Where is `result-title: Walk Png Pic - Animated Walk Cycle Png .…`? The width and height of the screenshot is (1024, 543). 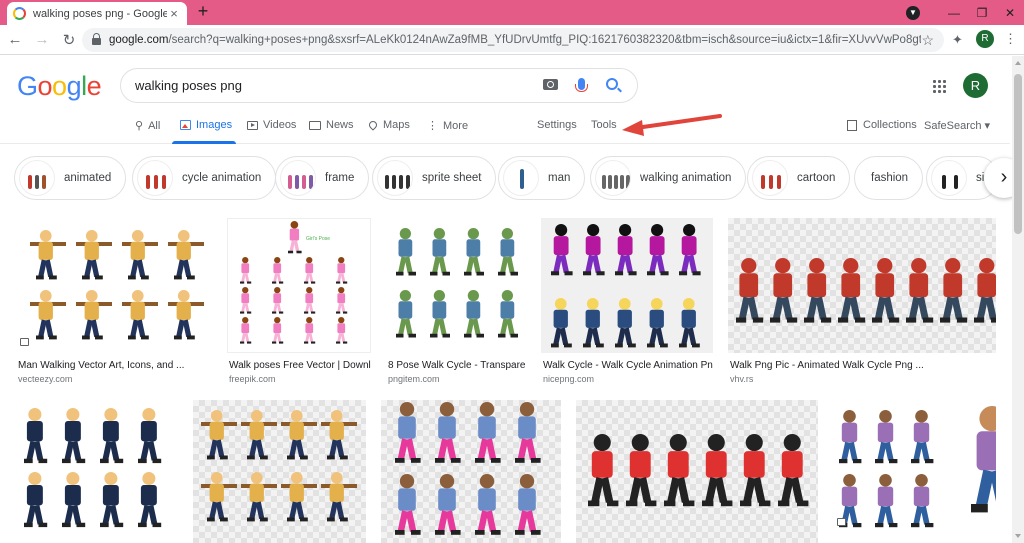
result-title: Walk Png Pic - Animated Walk Cycle Png .… is located at coordinates (863, 365).